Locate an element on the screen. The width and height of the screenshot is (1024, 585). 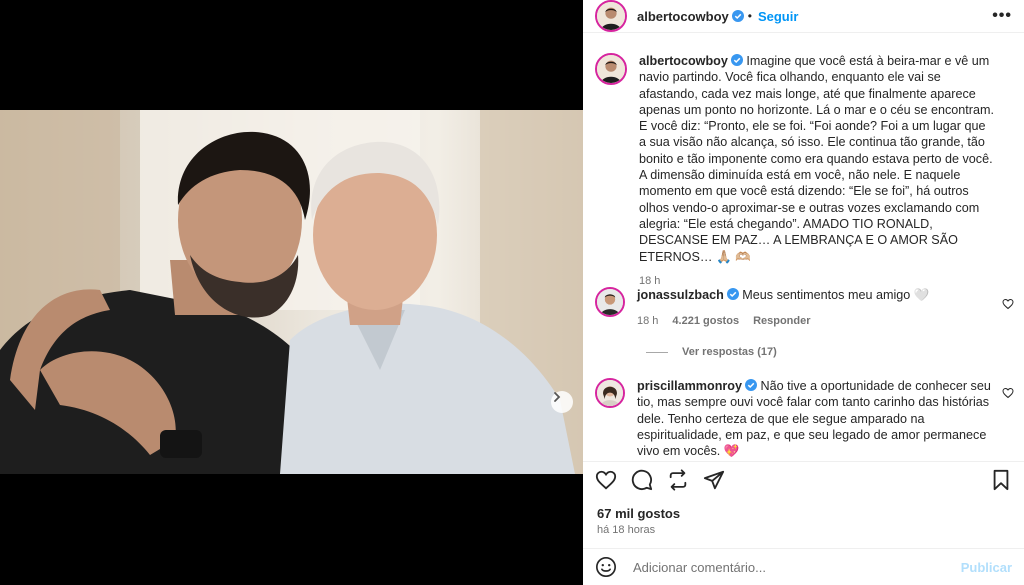
publish-button: Publicar is located at coordinates (986, 567).